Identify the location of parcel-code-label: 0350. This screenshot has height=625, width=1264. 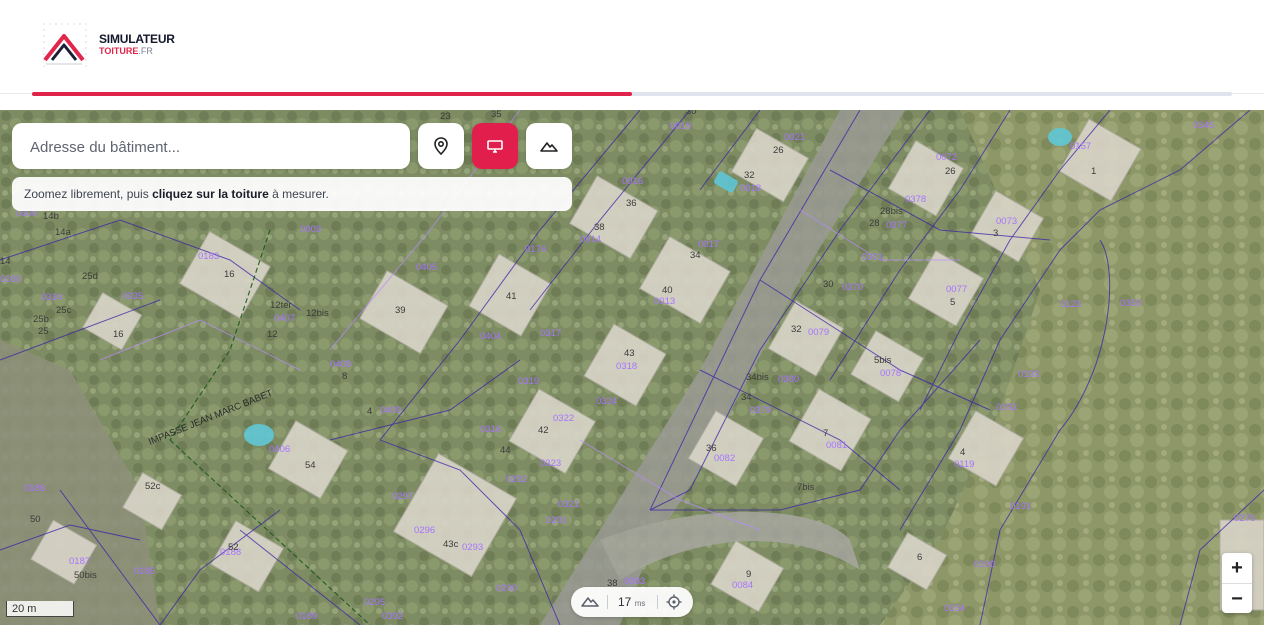
(1130, 303).